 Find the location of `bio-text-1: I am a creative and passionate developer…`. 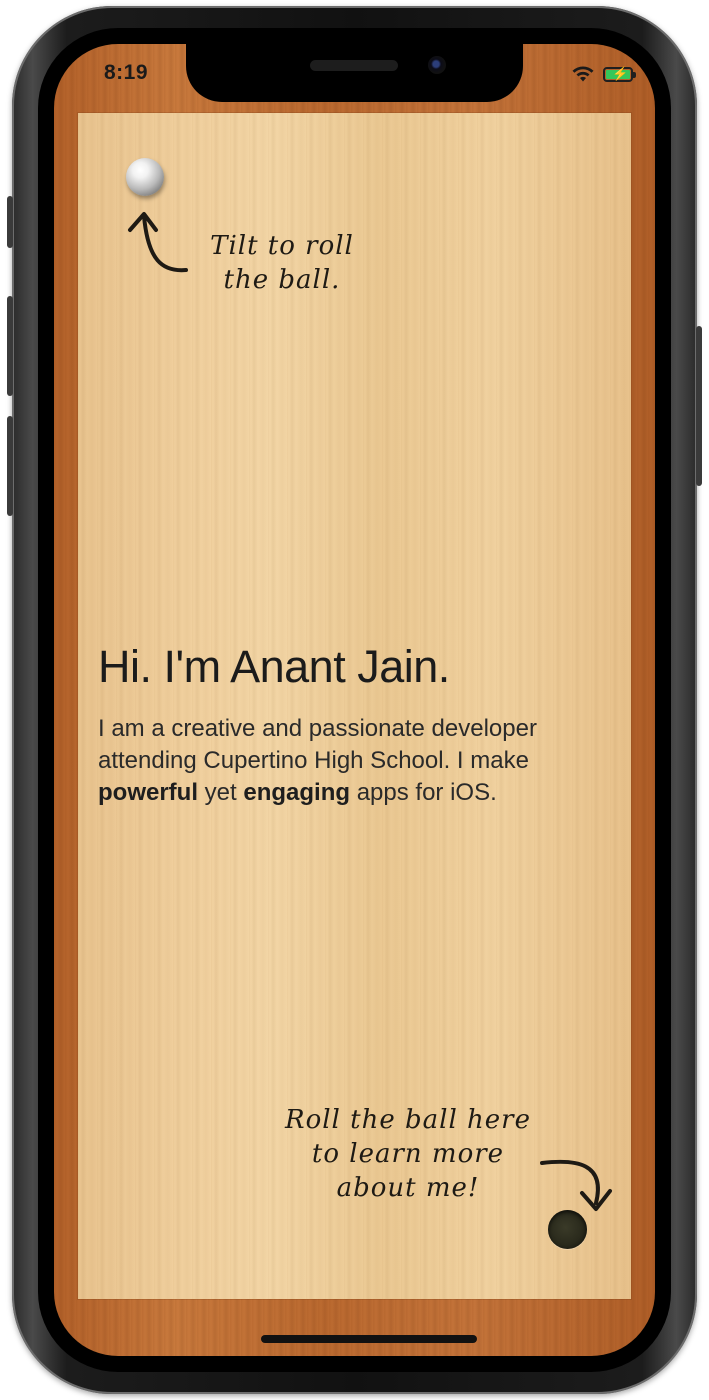

bio-text-1: I am a creative and passionate developer… is located at coordinates (317, 744).